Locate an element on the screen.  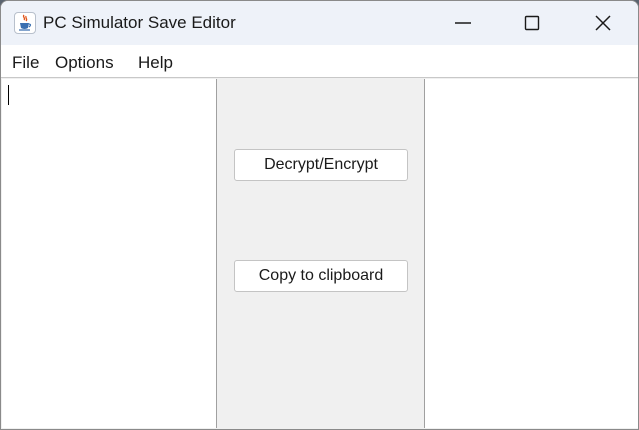
close-button is located at coordinates (603, 23).